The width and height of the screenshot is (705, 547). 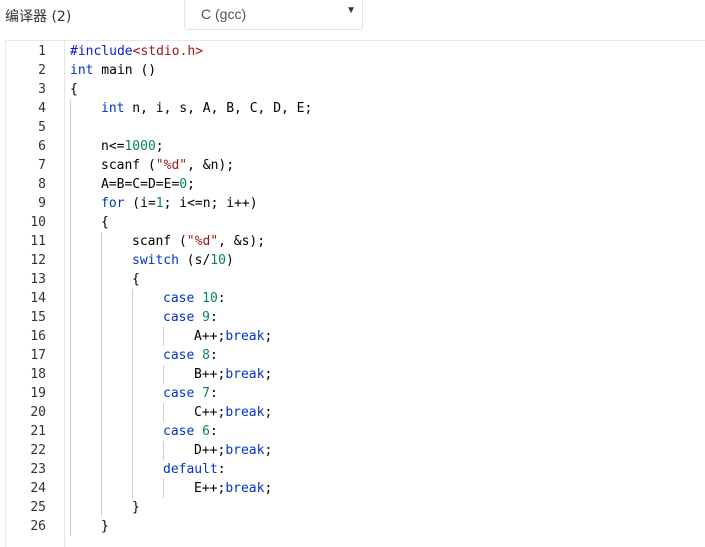 I want to click on line-number: 21, so click(x=38, y=431).